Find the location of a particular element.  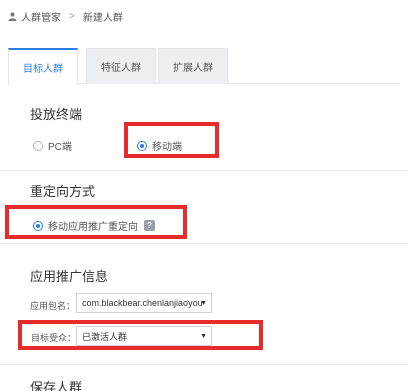

targeting-section-title: 重定向方式 is located at coordinates (63, 191).